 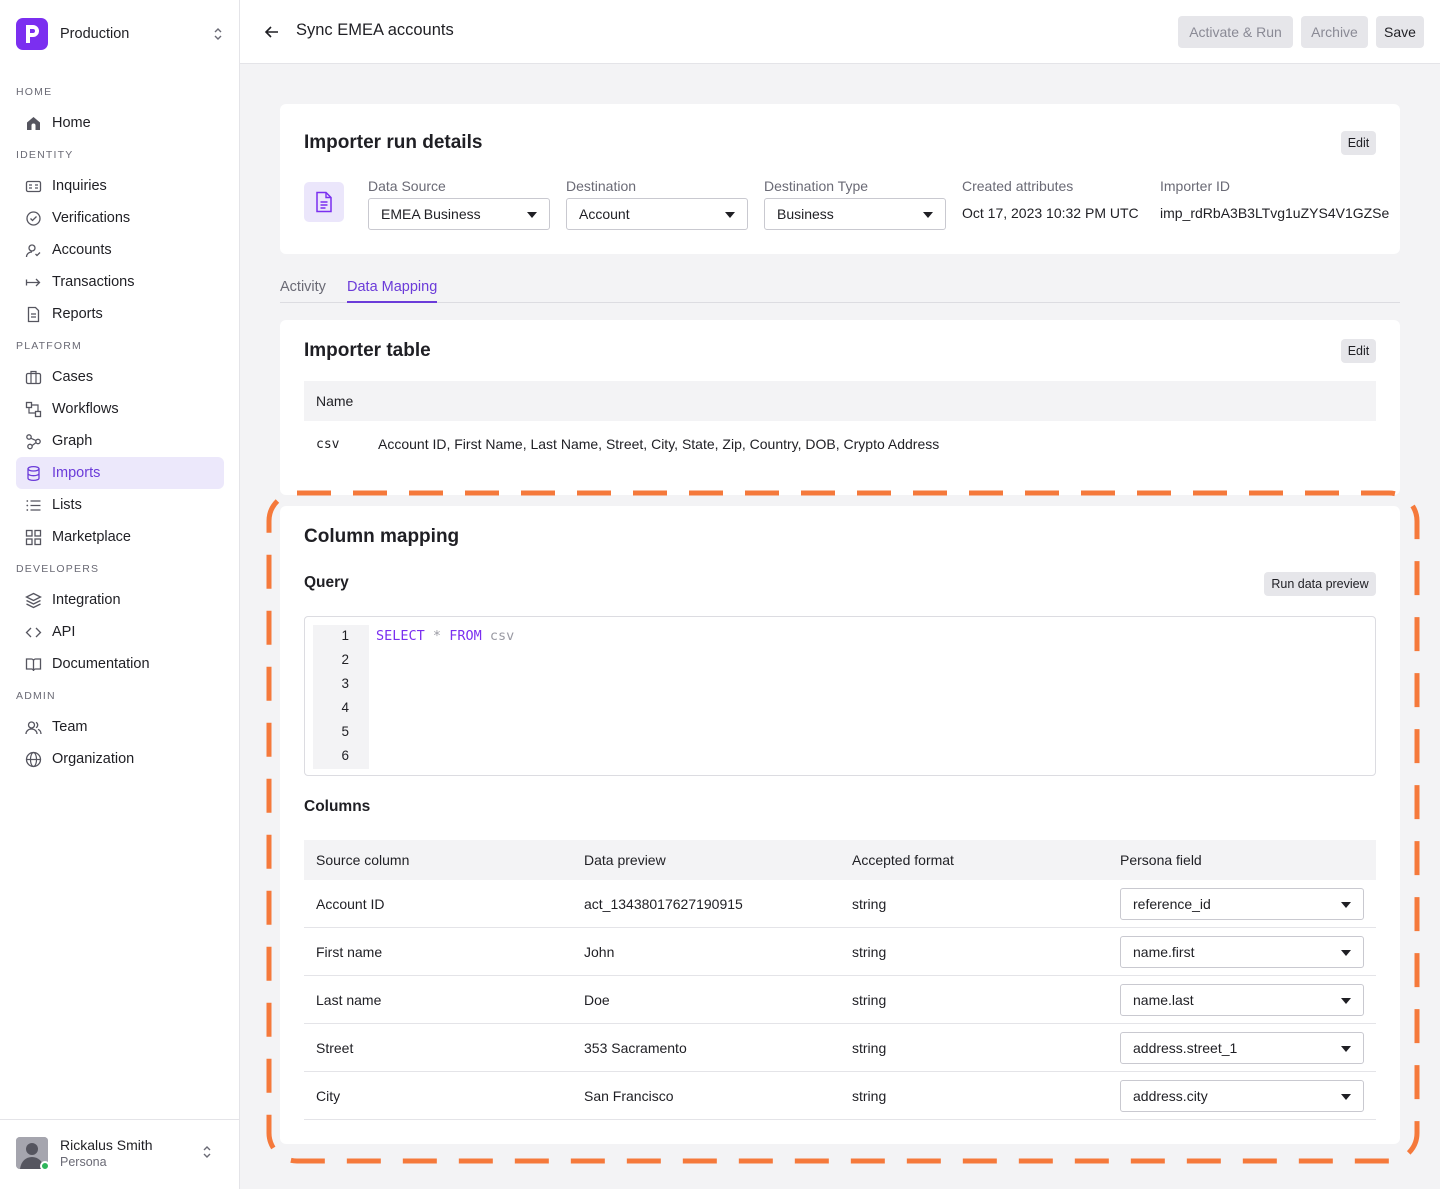 I want to click on destination-value: Account, so click(x=604, y=214).